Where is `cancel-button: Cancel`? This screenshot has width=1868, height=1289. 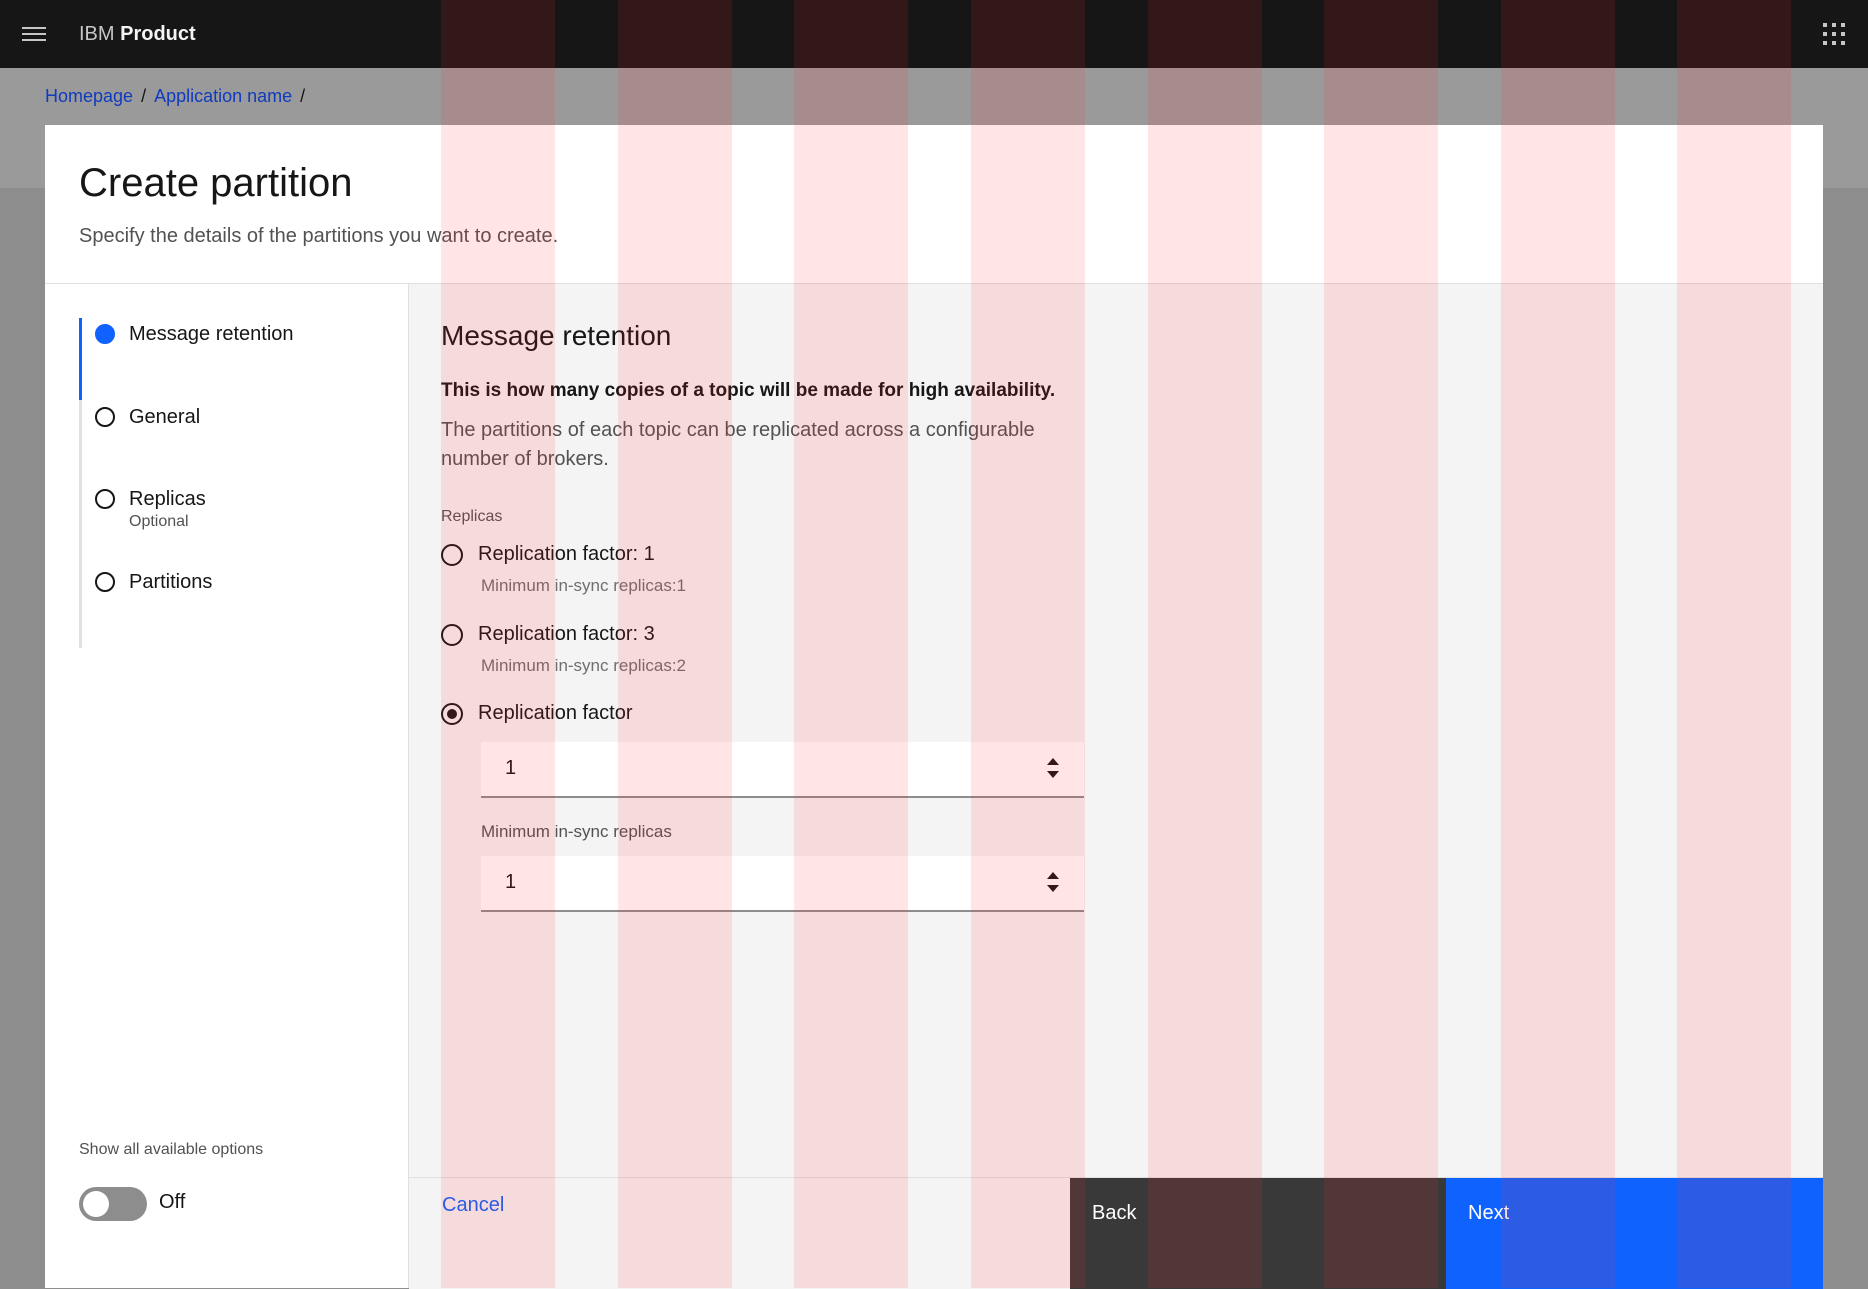 cancel-button: Cancel is located at coordinates (473, 1205).